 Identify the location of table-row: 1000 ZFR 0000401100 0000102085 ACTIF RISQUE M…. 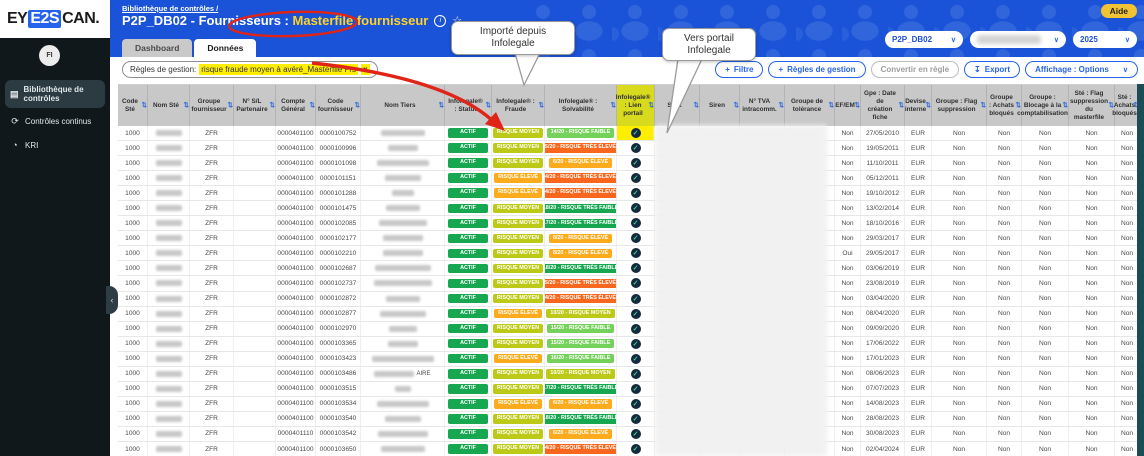
(631, 224).